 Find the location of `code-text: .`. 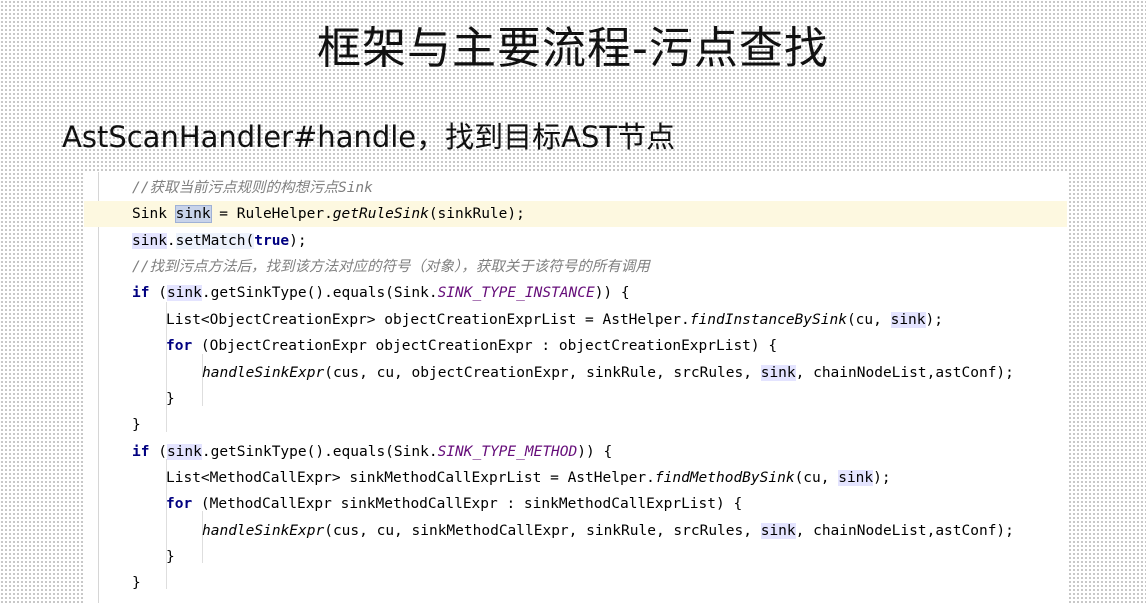

code-text: . is located at coordinates (171, 241).